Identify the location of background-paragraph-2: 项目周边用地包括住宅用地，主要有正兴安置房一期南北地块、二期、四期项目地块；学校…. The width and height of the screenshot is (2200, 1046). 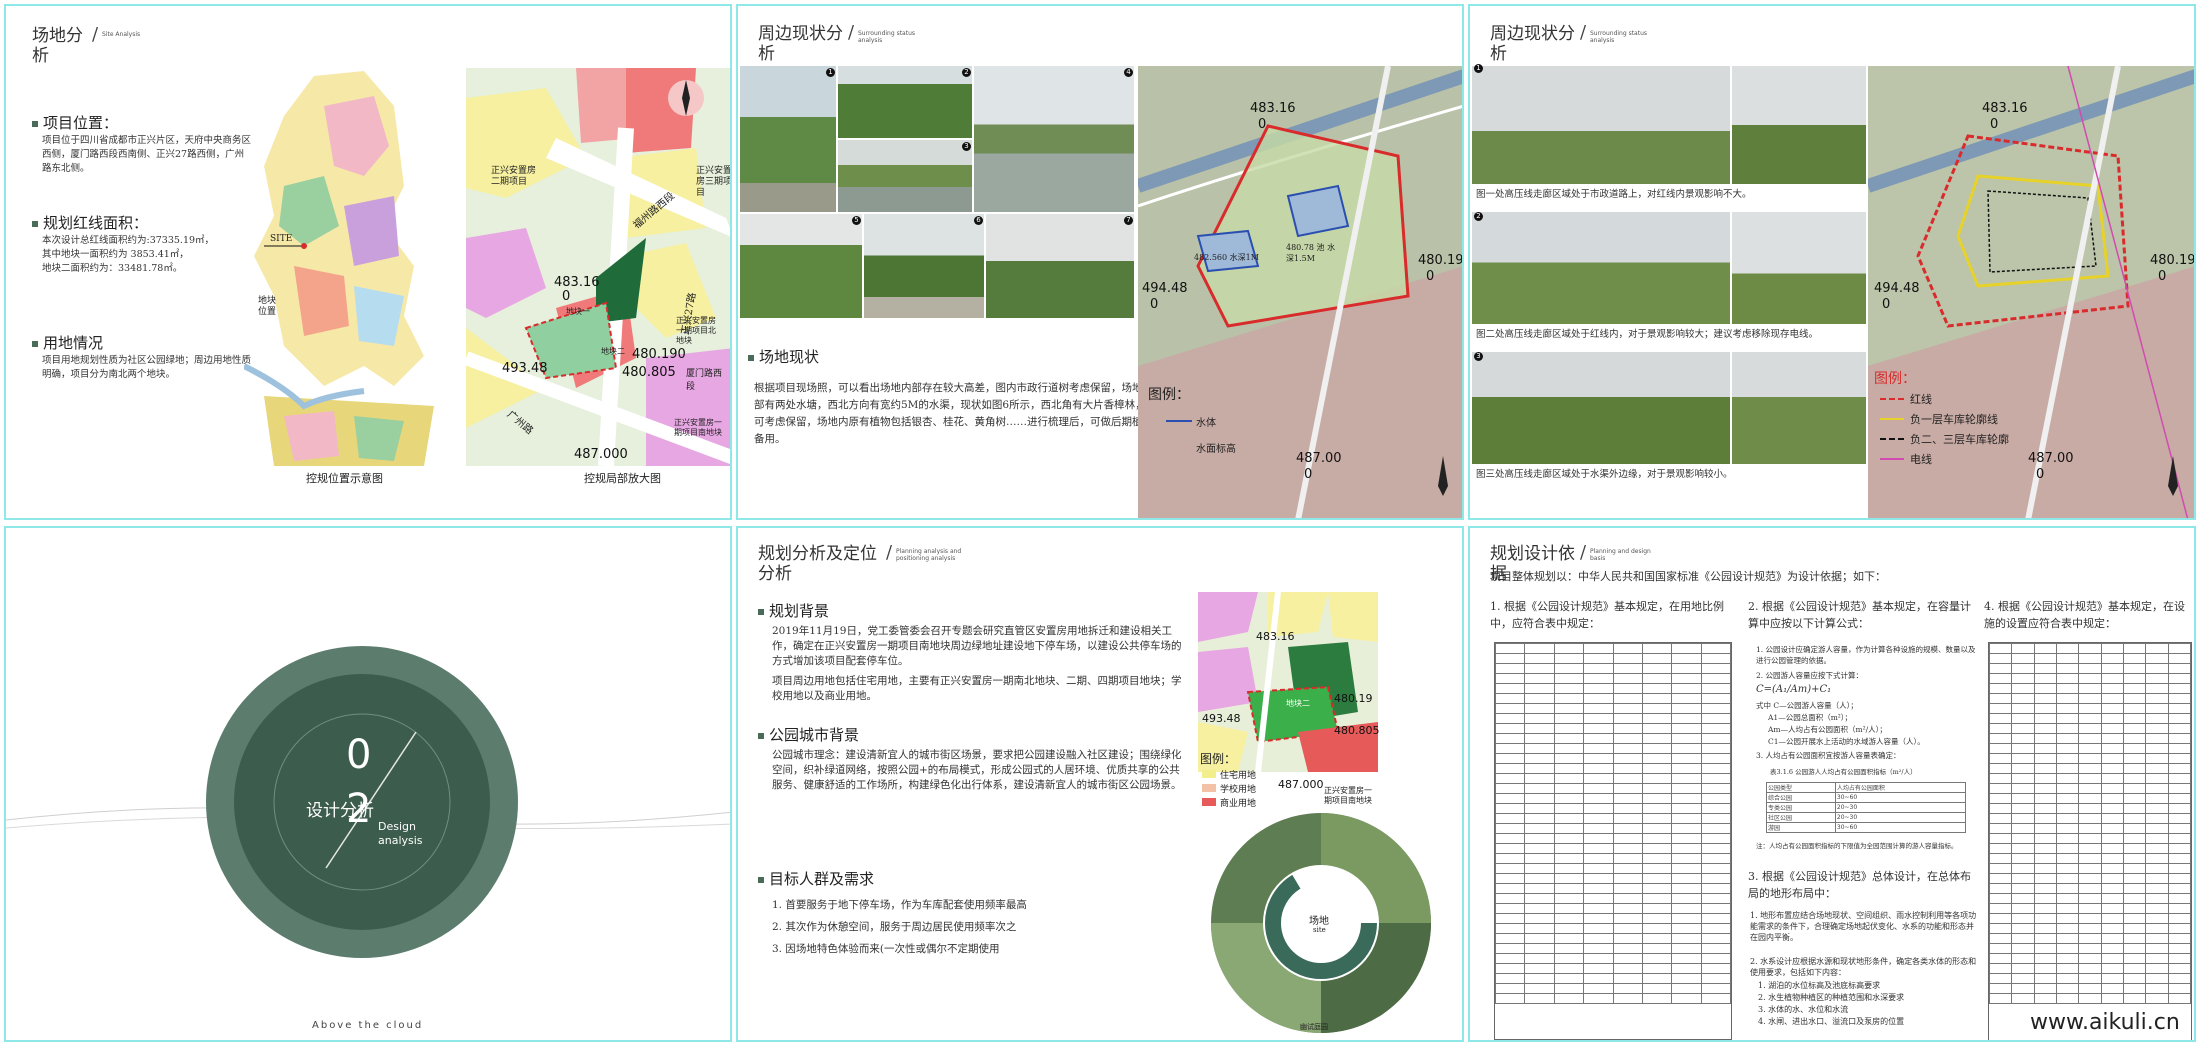
(977, 688).